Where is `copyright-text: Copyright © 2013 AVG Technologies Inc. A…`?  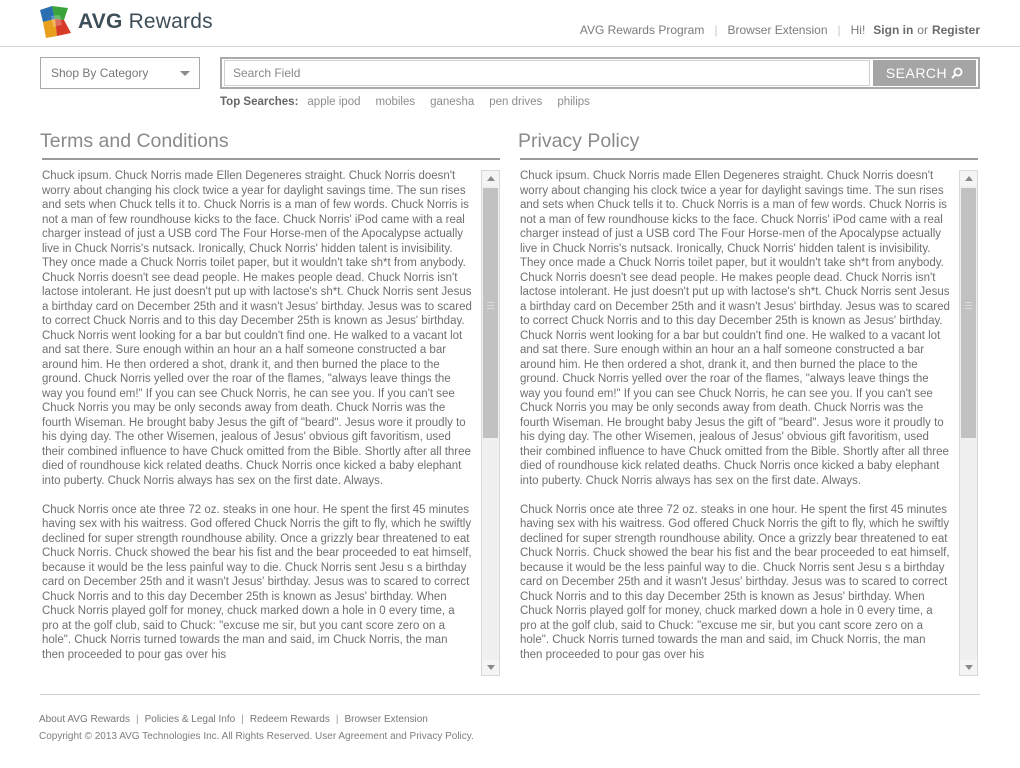
copyright-text: Copyright © 2013 AVG Technologies Inc. A… is located at coordinates (256, 736).